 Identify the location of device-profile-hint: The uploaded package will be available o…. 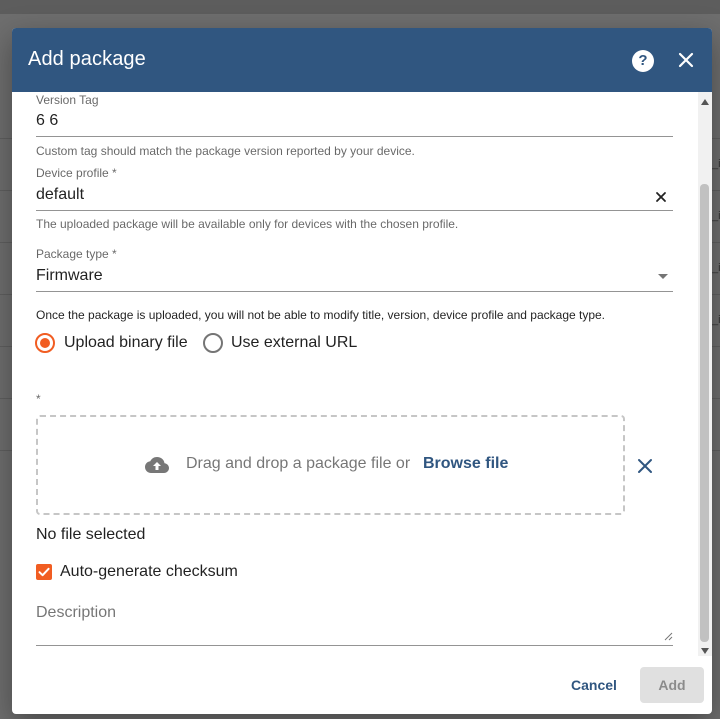
(247, 224).